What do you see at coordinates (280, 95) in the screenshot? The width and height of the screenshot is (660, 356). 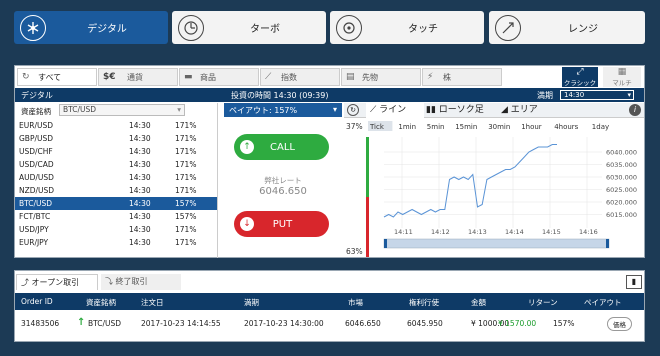 I see `invest-time: 投資の時間 14:30 (09:39)` at bounding box center [280, 95].